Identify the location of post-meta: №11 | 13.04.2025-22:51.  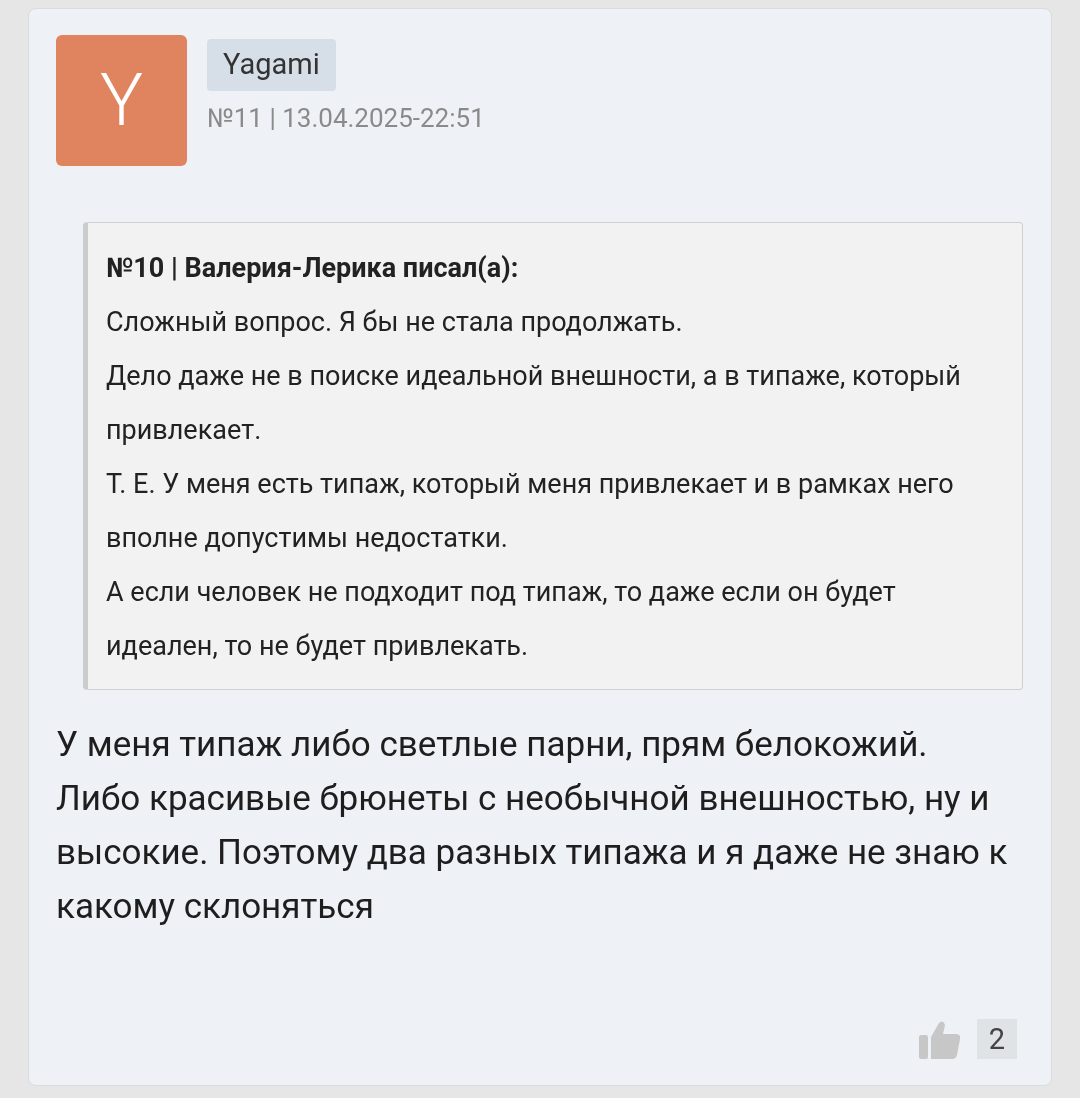
(346, 118).